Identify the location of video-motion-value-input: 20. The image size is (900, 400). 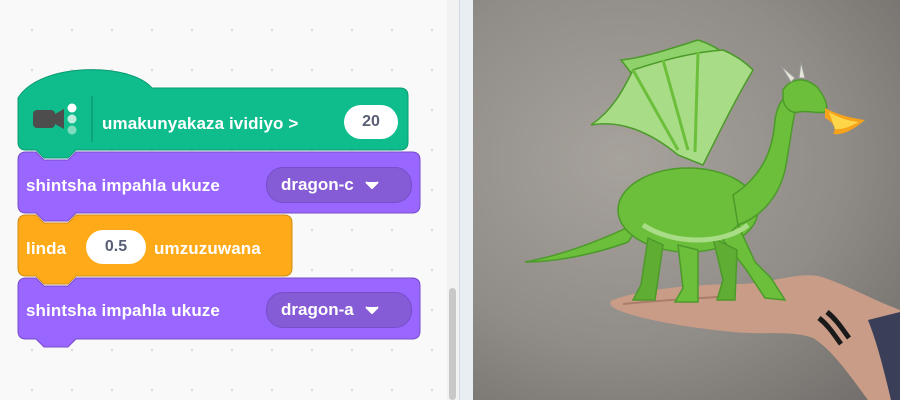
(371, 122).